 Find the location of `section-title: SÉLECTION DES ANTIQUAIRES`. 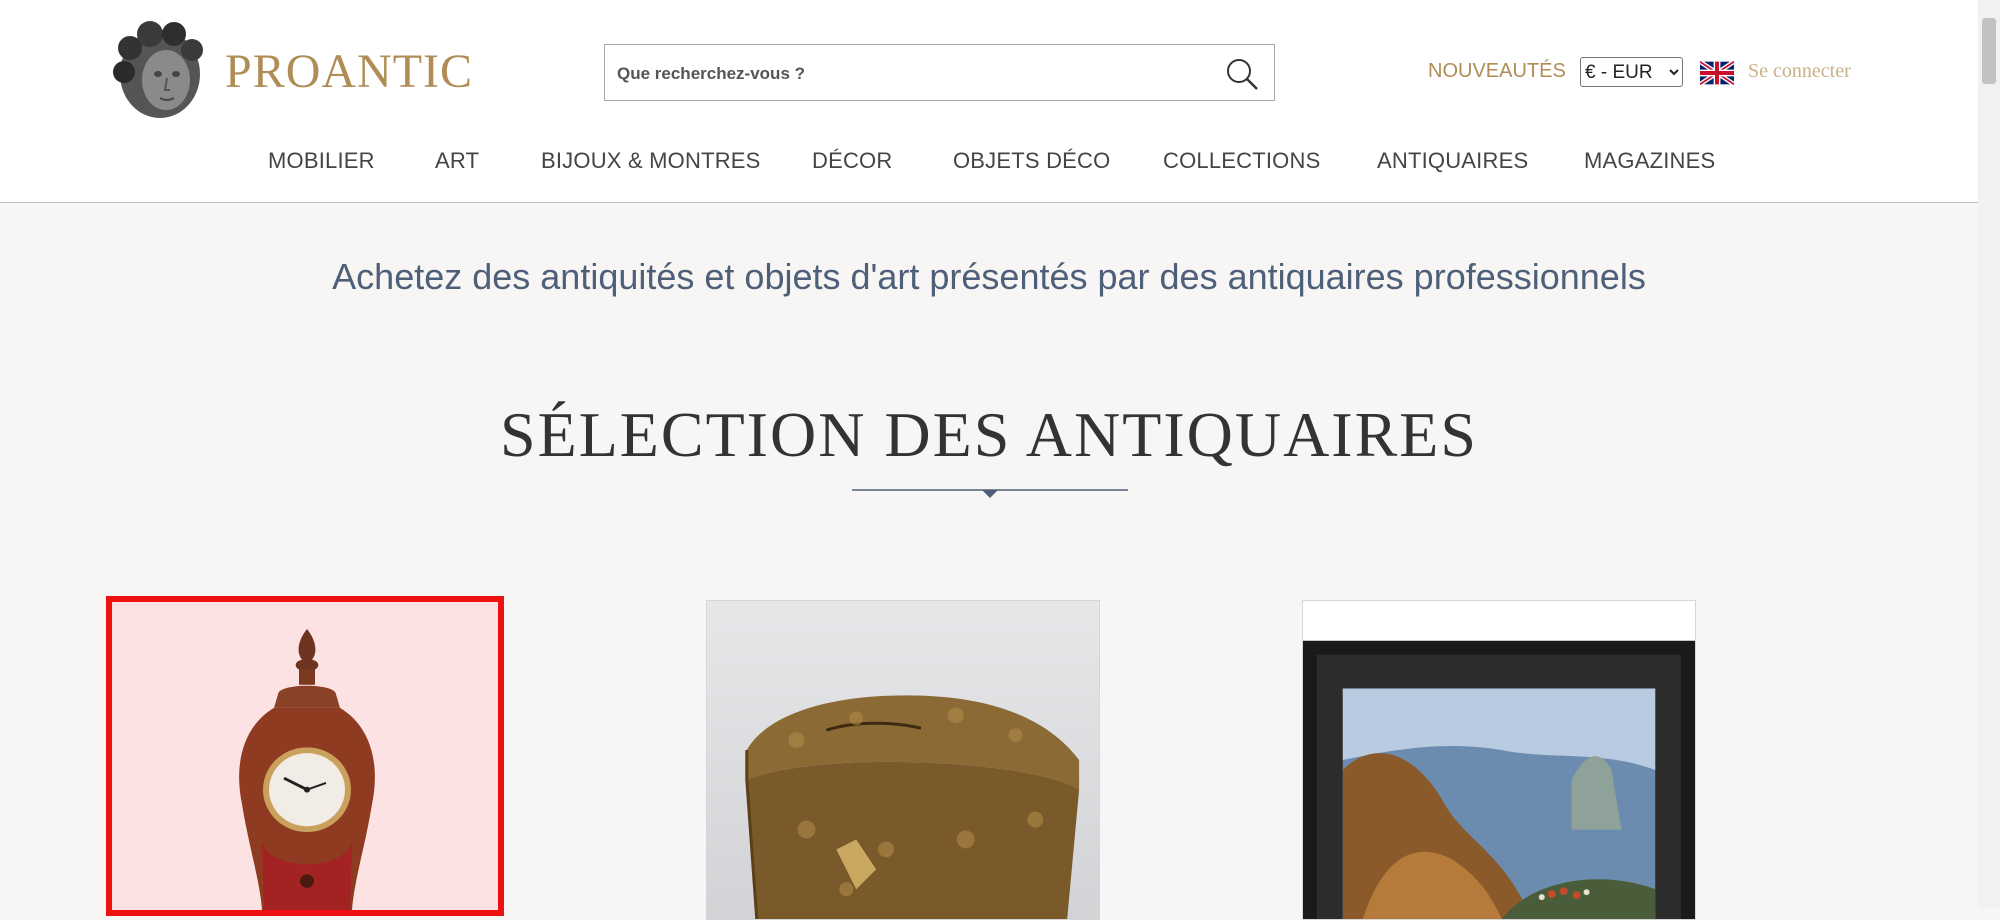

section-title: SÉLECTION DES ANTIQUAIRES is located at coordinates (989, 434).